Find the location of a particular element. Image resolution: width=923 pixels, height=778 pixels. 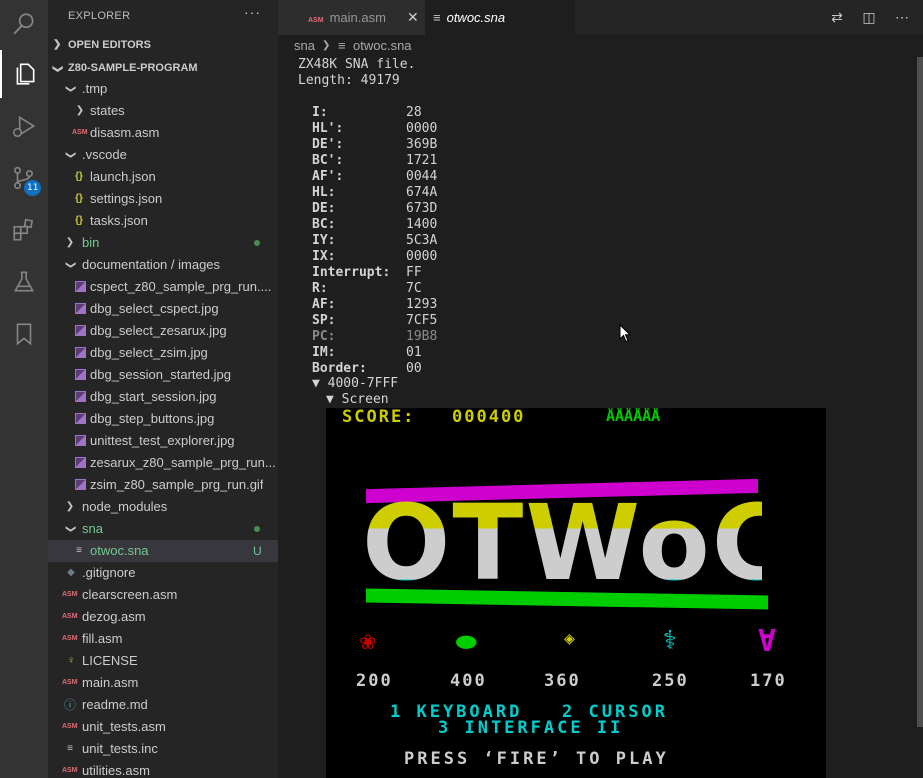

tree-file-tasks: {} tasks.json is located at coordinates (163, 221).